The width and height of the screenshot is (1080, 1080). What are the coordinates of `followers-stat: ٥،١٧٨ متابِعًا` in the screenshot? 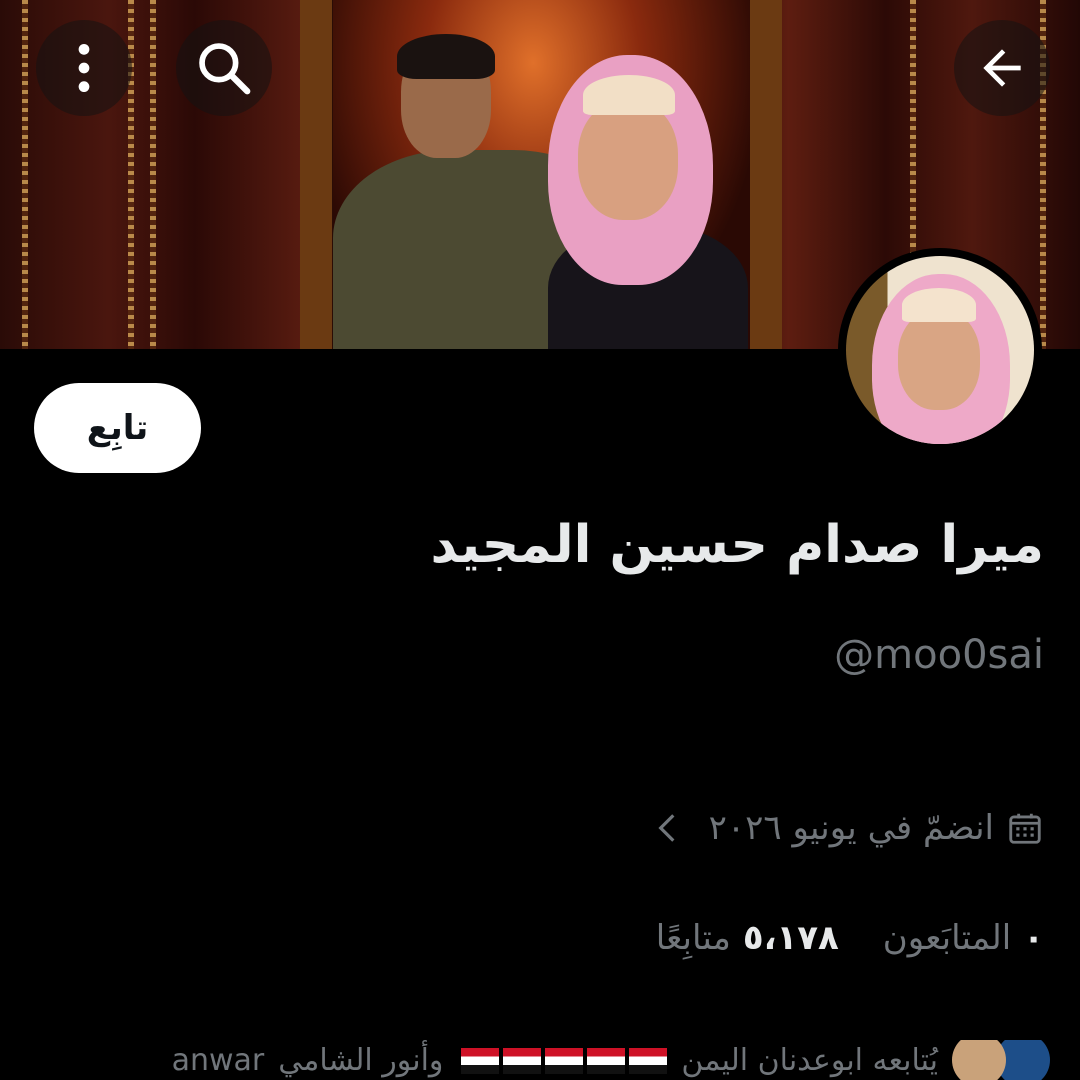 It's located at (747, 938).